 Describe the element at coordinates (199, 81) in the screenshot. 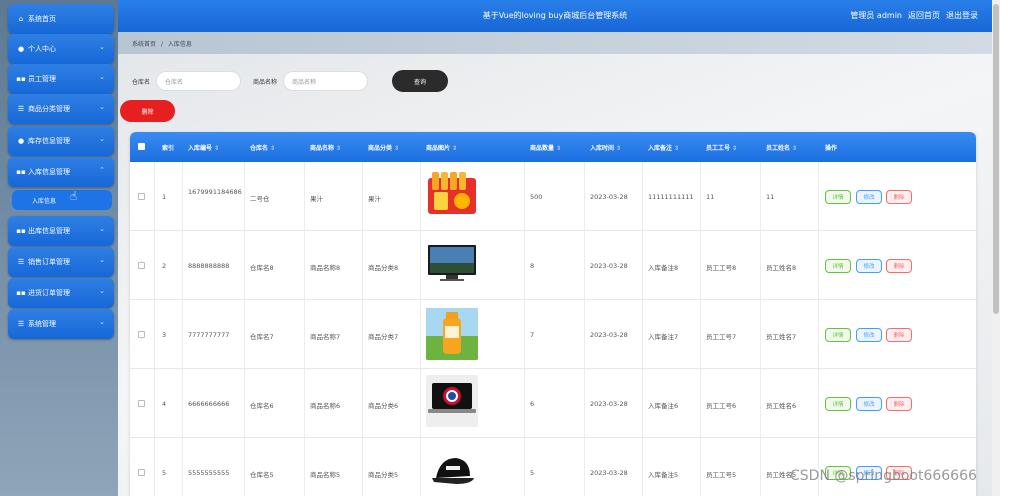

I see `warehouse-input: 仓库名` at that location.